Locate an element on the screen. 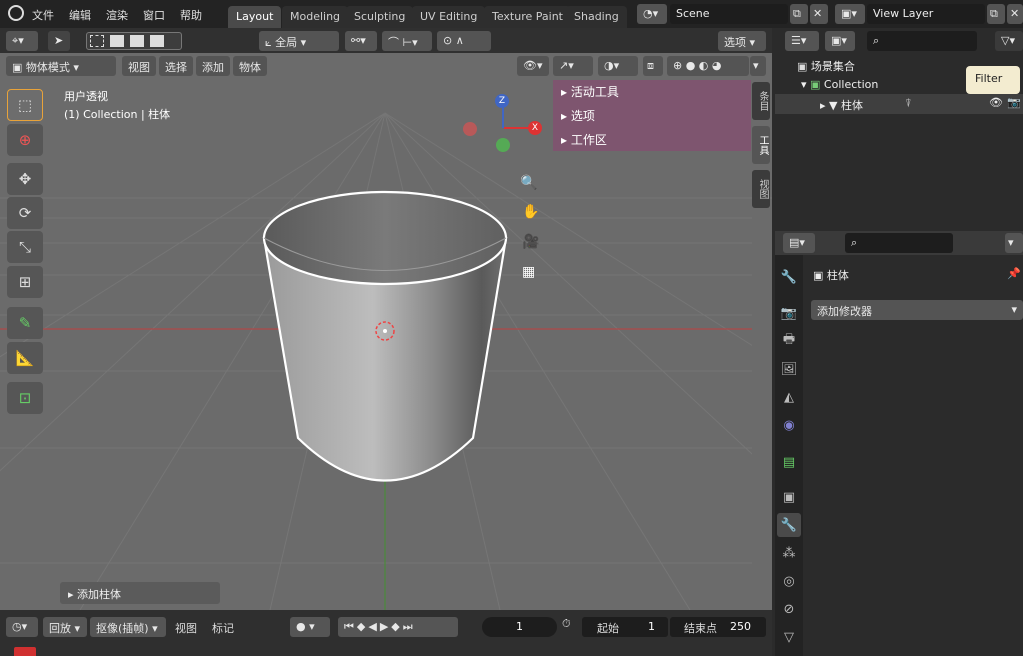  panel-workspace: ▸ 工作区 is located at coordinates (584, 143).